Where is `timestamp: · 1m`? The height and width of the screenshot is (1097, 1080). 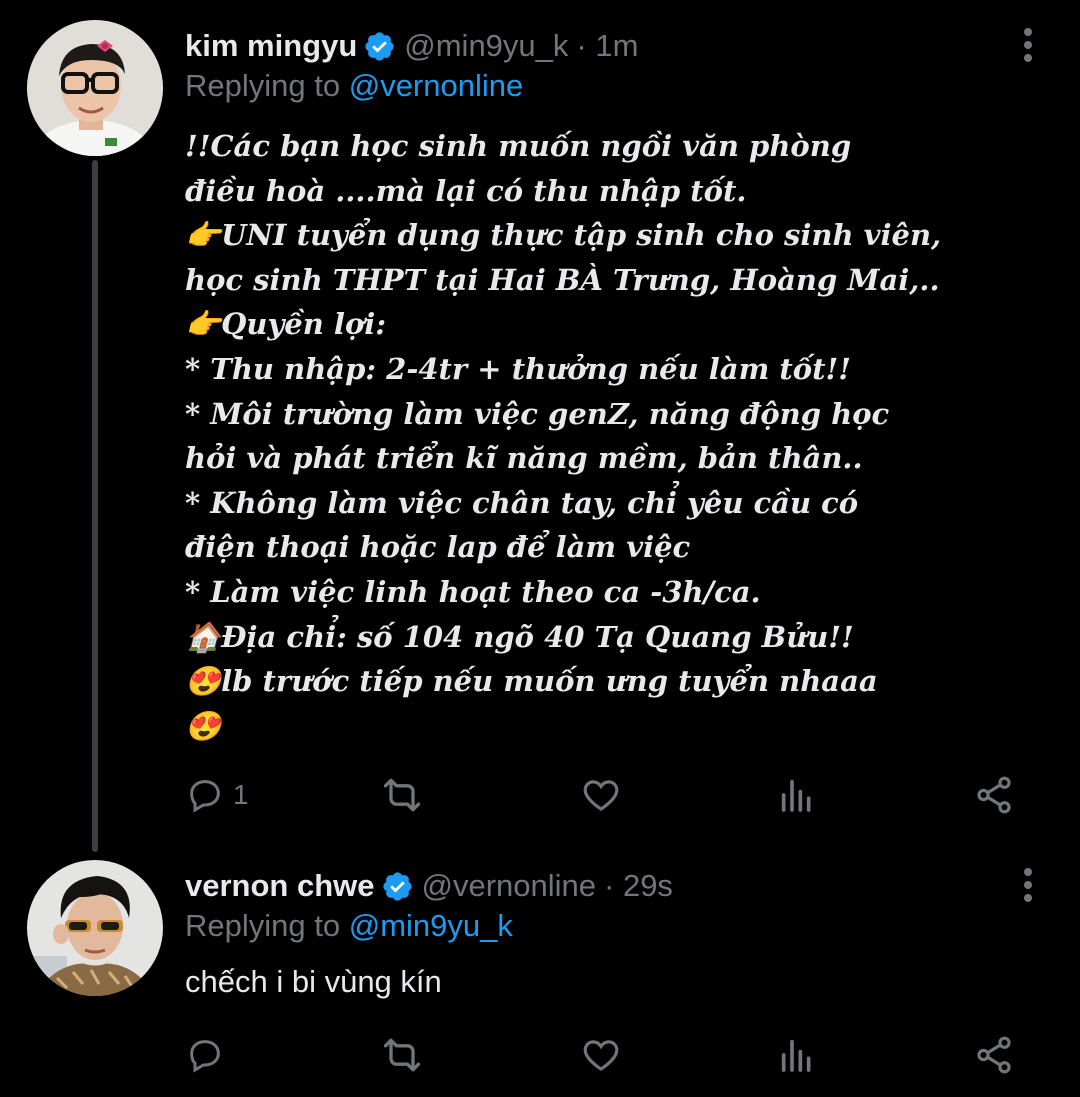 timestamp: · 1m is located at coordinates (607, 46).